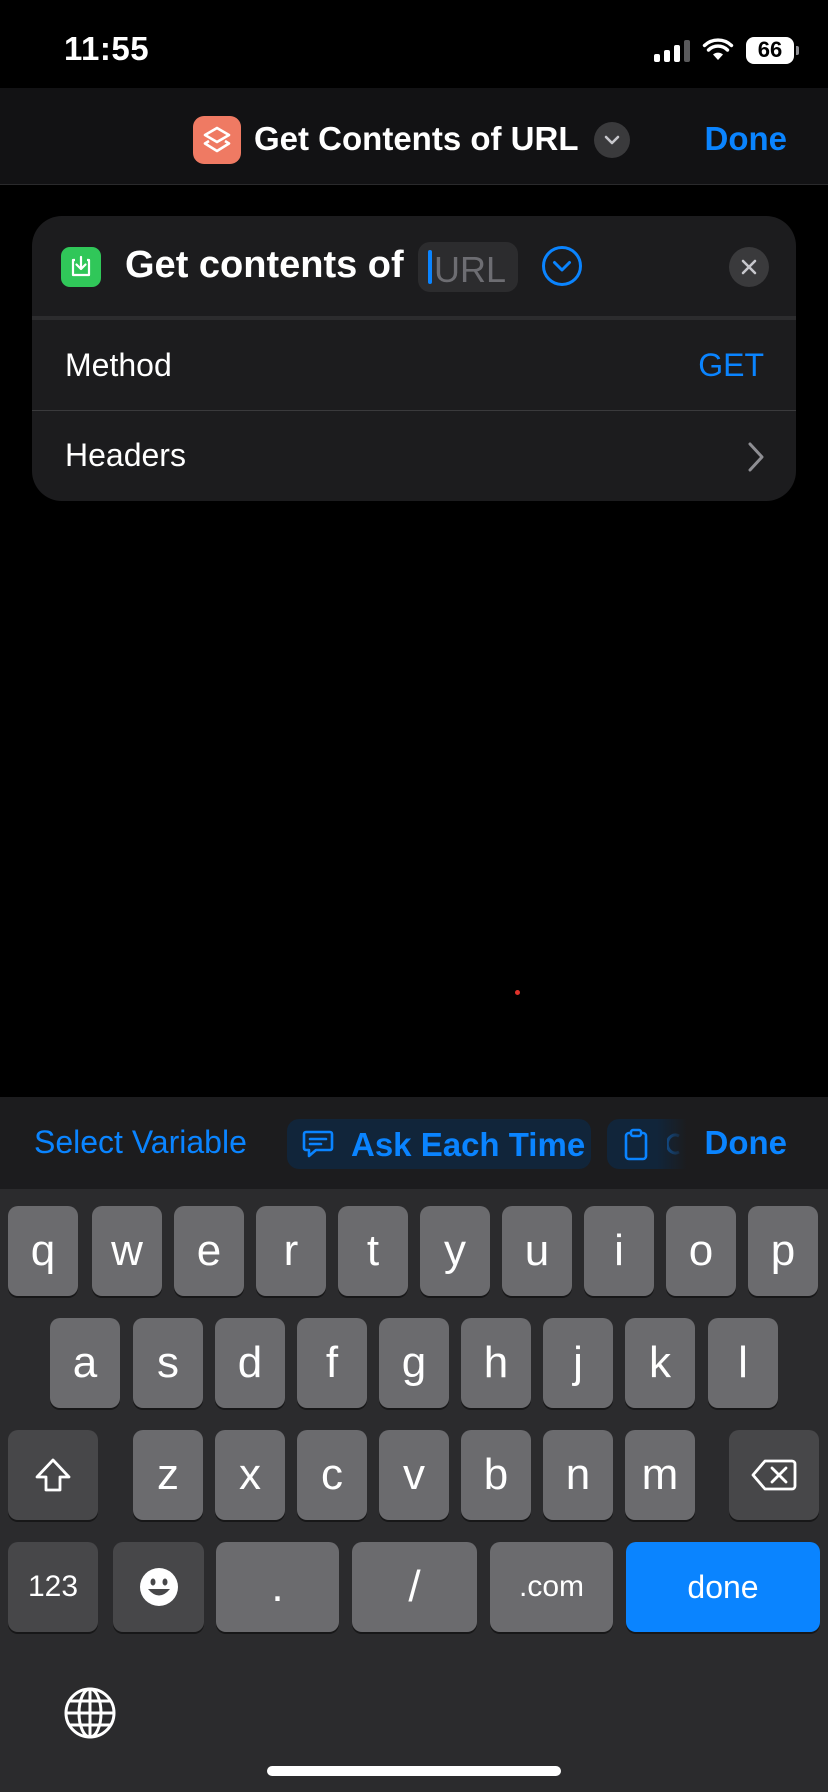 Image resolution: width=828 pixels, height=1792 pixels. What do you see at coordinates (743, 1363) in the screenshot?
I see `key-l: l` at bounding box center [743, 1363].